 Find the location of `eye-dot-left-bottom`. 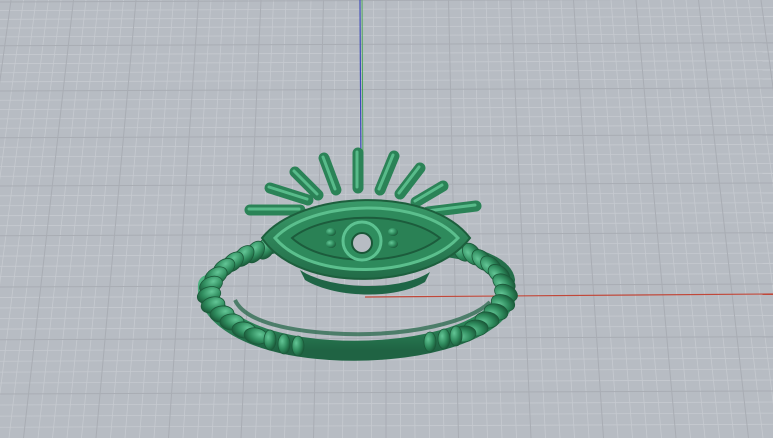

eye-dot-left-bottom is located at coordinates (331, 244).